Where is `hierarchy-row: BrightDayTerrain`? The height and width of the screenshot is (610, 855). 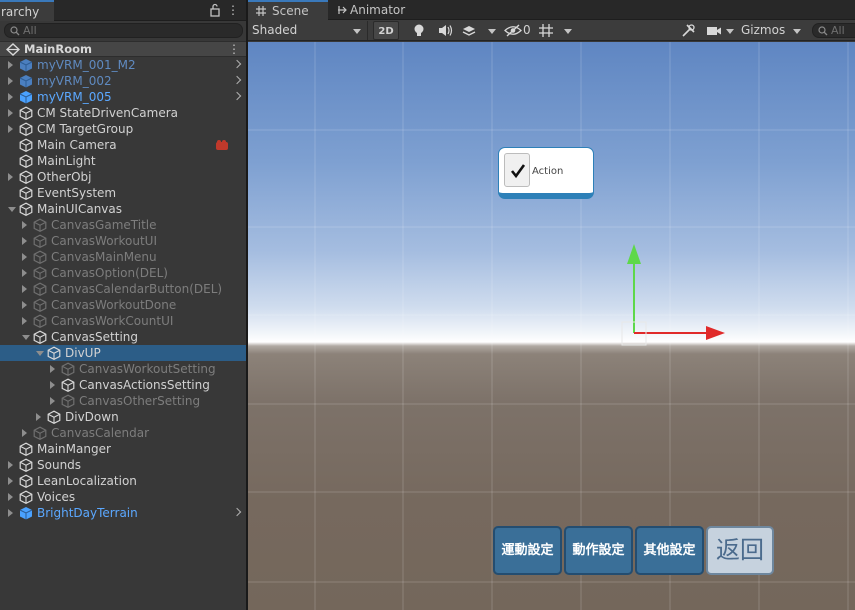
hierarchy-row: BrightDayTerrain is located at coordinates (123, 513).